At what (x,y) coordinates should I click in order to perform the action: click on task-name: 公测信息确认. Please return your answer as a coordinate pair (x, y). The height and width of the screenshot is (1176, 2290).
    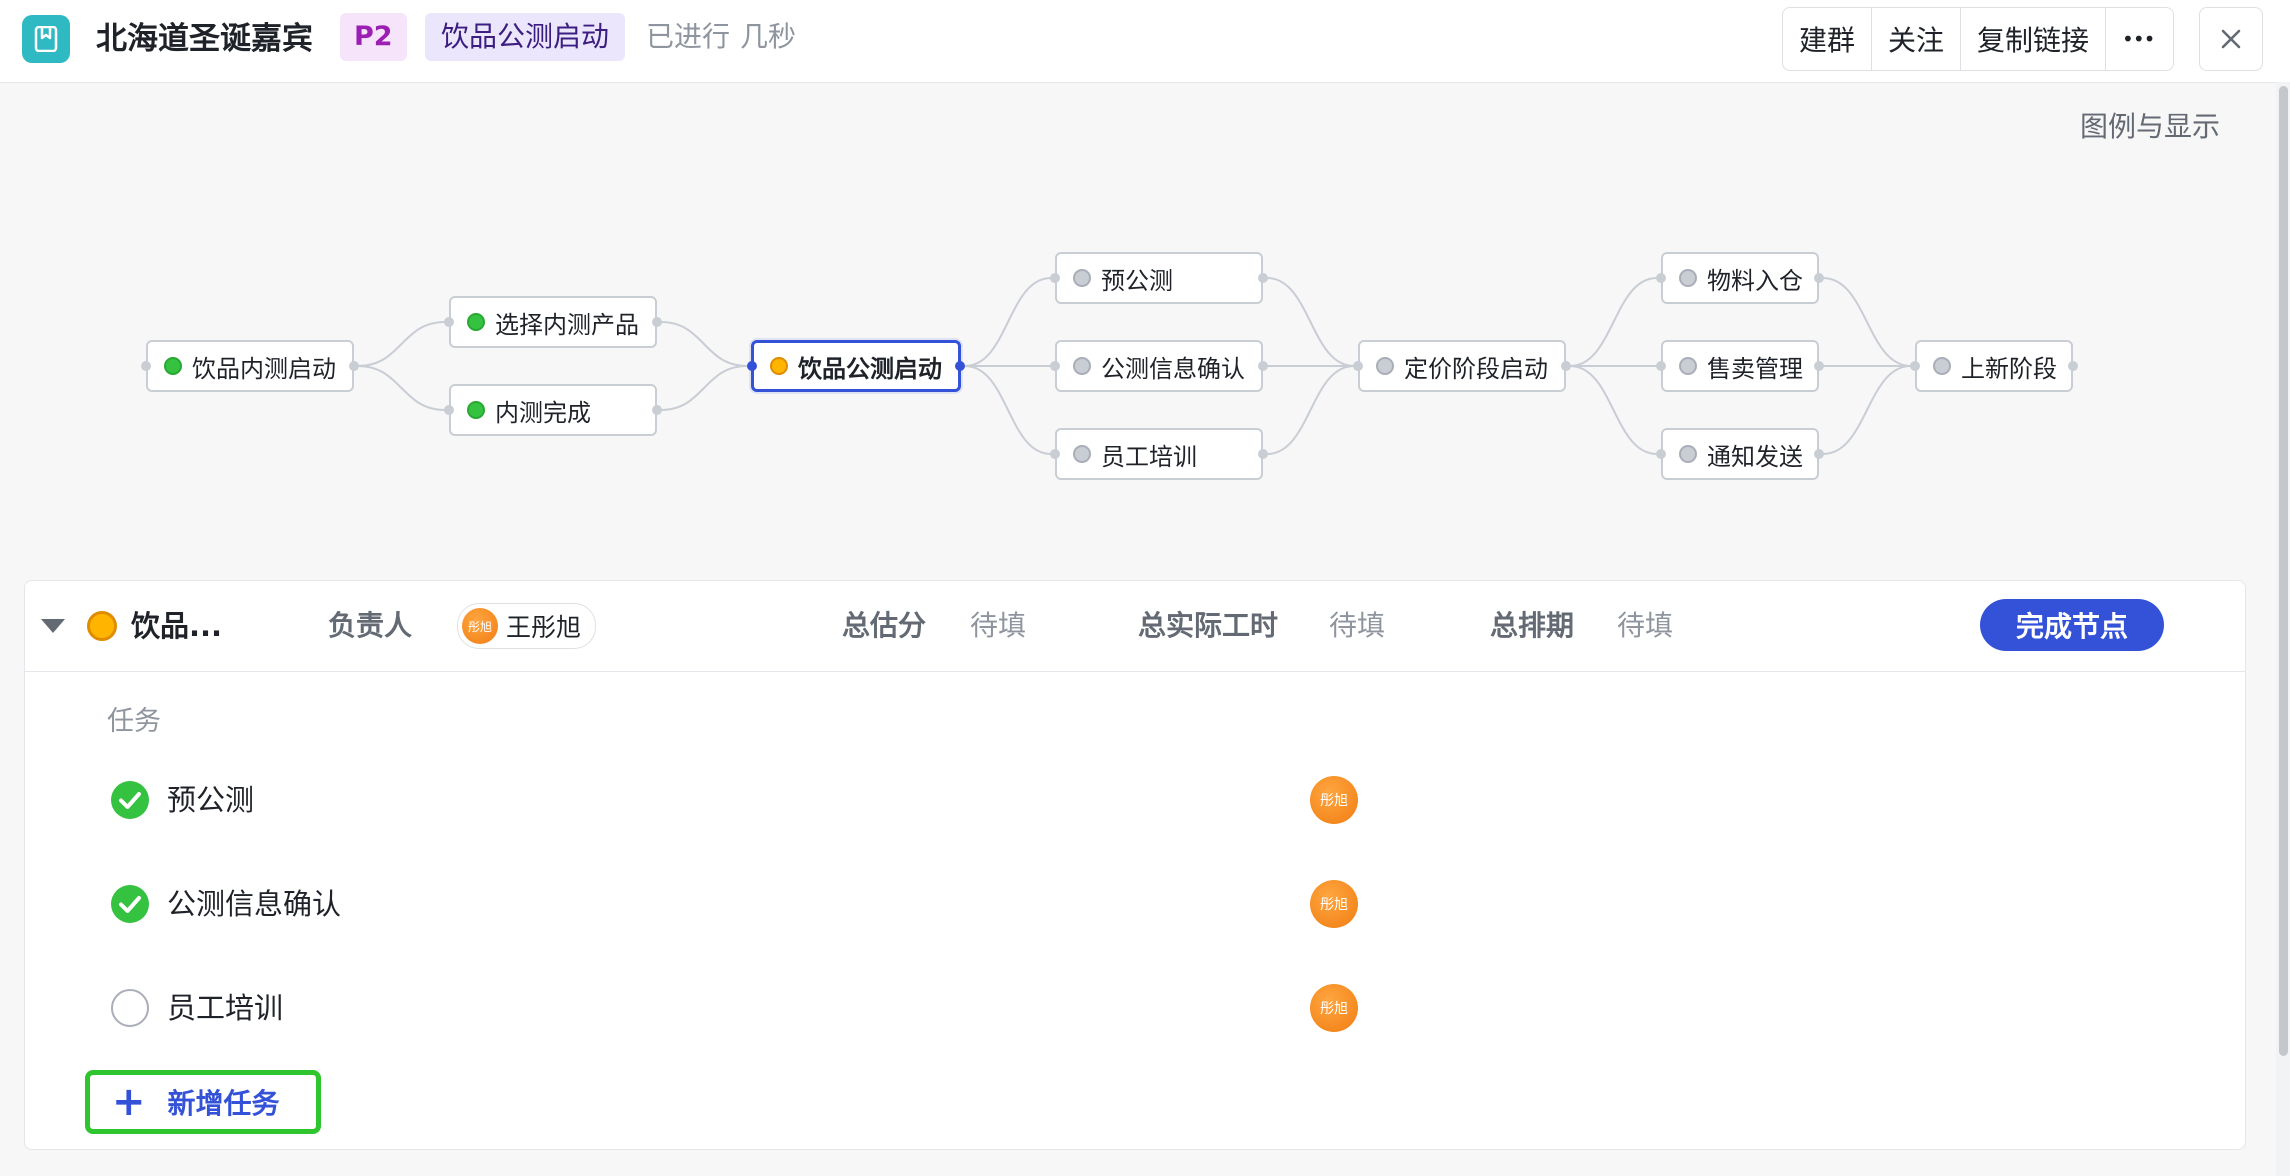
    Looking at the image, I should click on (254, 904).